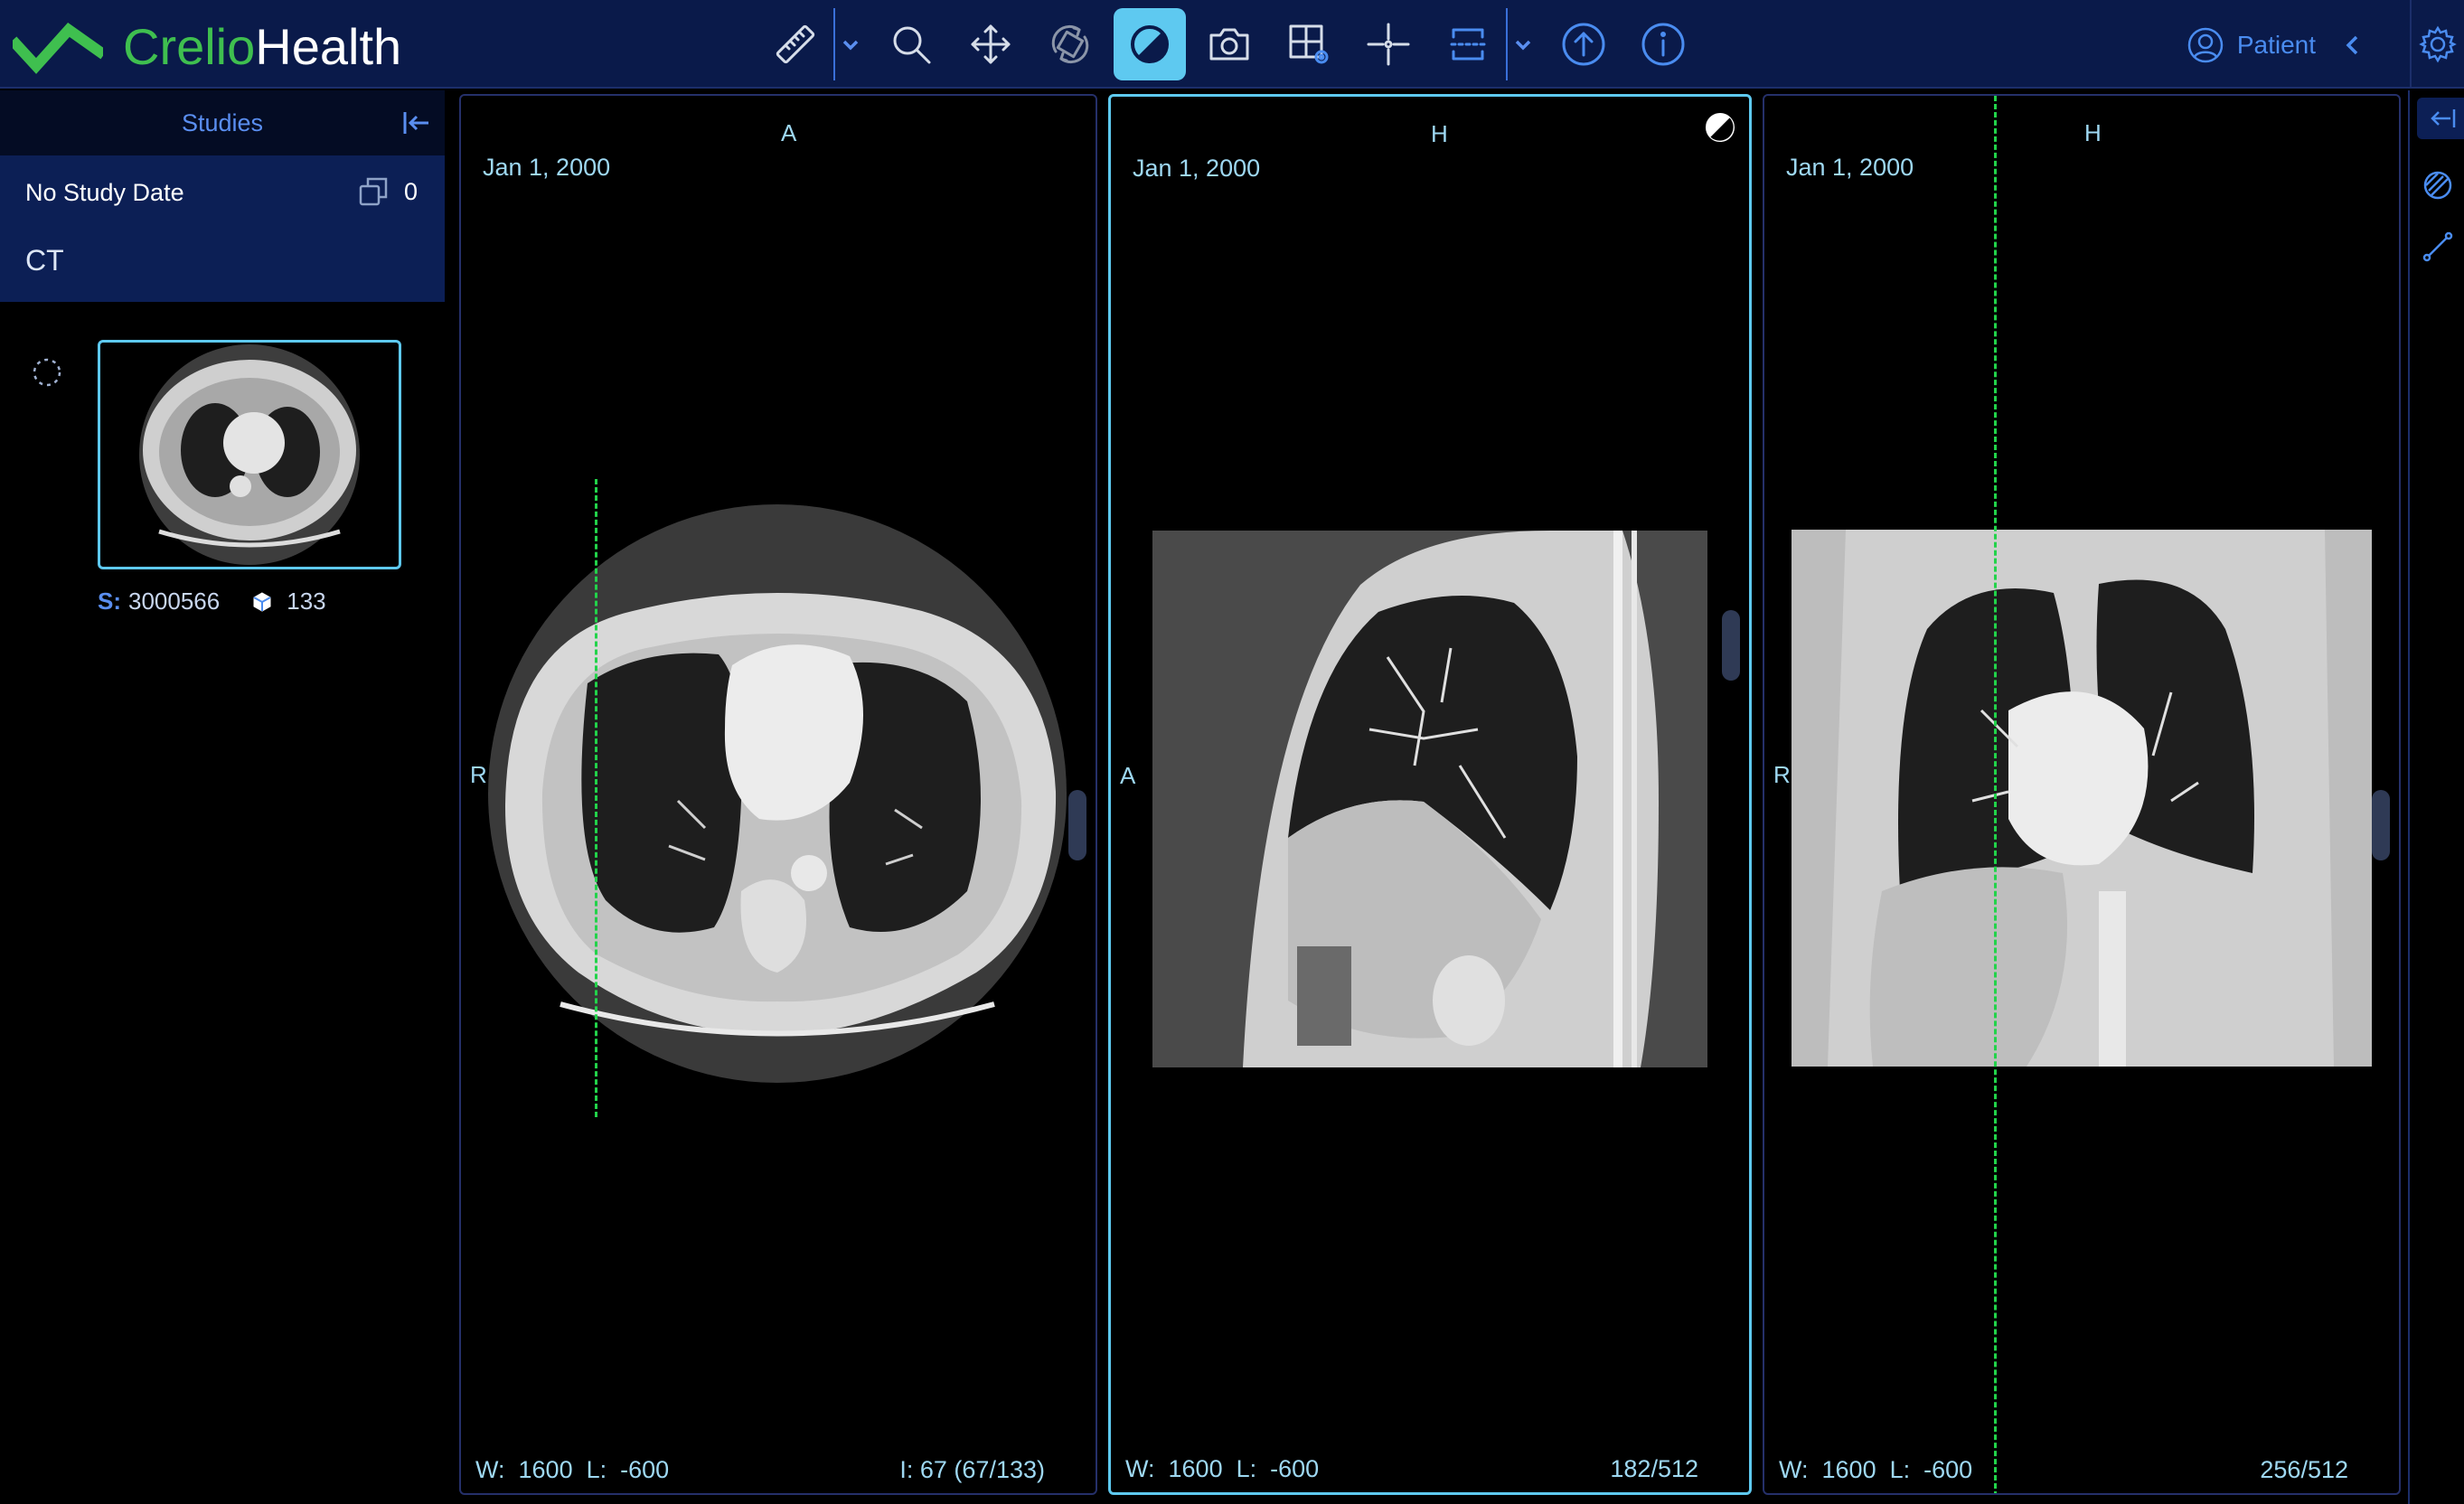 This screenshot has width=2464, height=1504. I want to click on user-icon, so click(2205, 45).